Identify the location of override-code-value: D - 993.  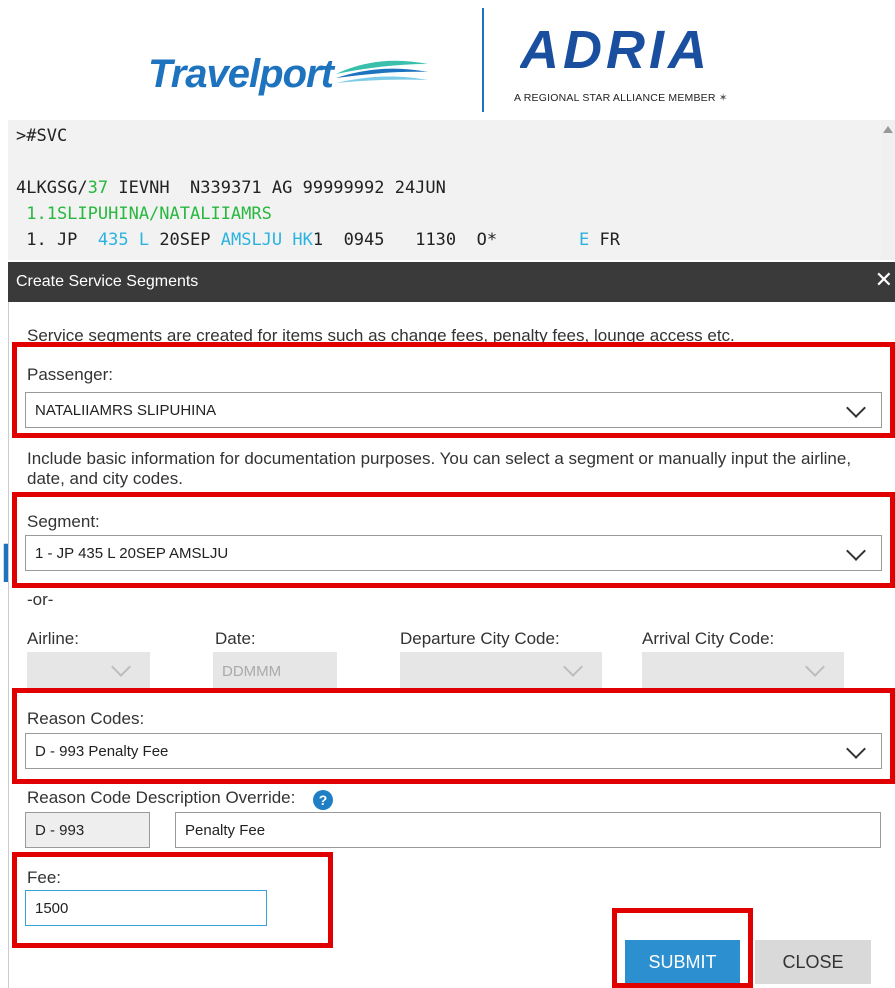
(60, 830).